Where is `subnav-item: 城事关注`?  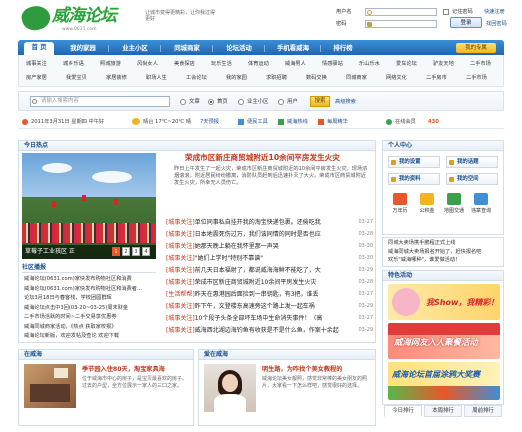
subnav-item: 城事关注 is located at coordinates (36, 64).